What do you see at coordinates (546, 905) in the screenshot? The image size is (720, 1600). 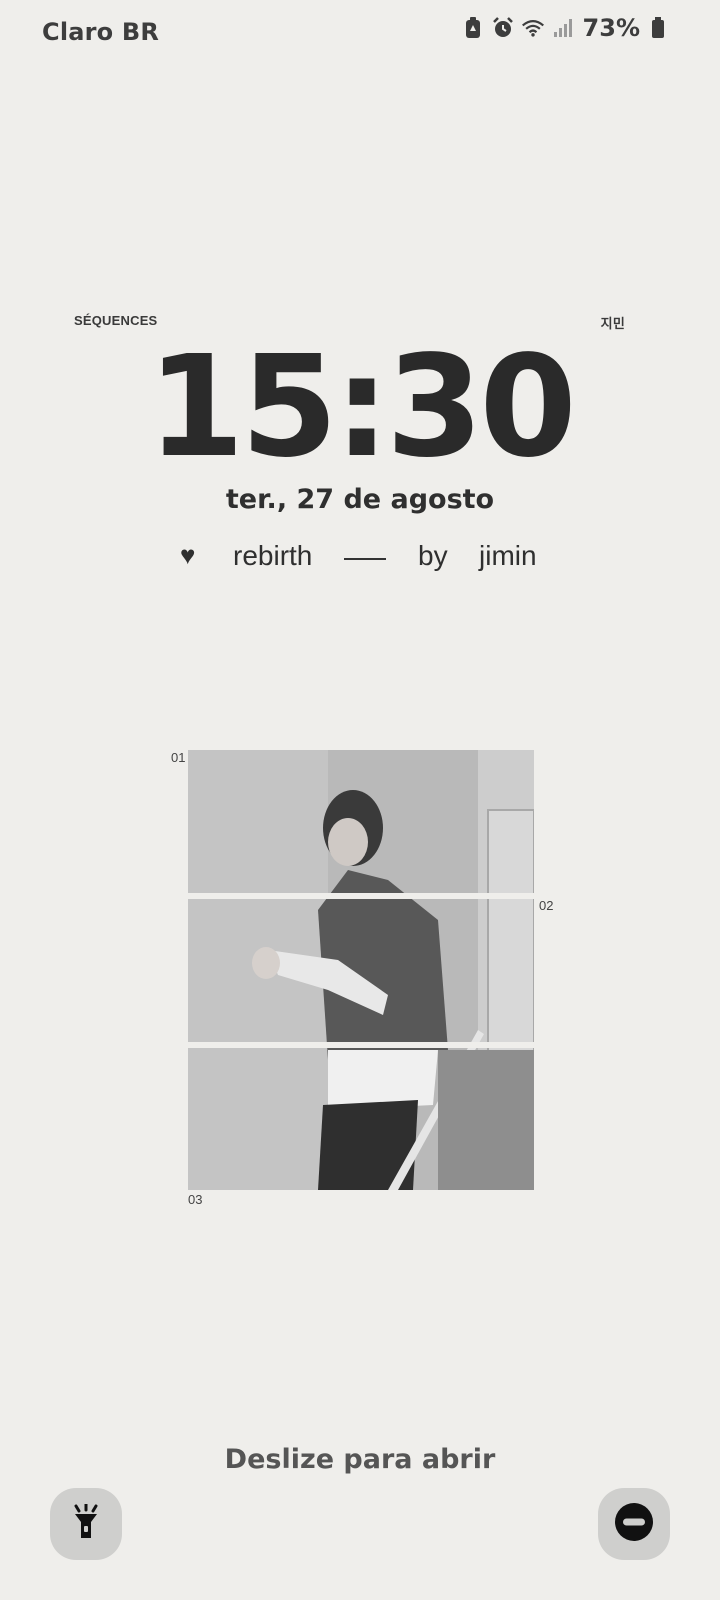 I see `photo-index-02: 02` at bounding box center [546, 905].